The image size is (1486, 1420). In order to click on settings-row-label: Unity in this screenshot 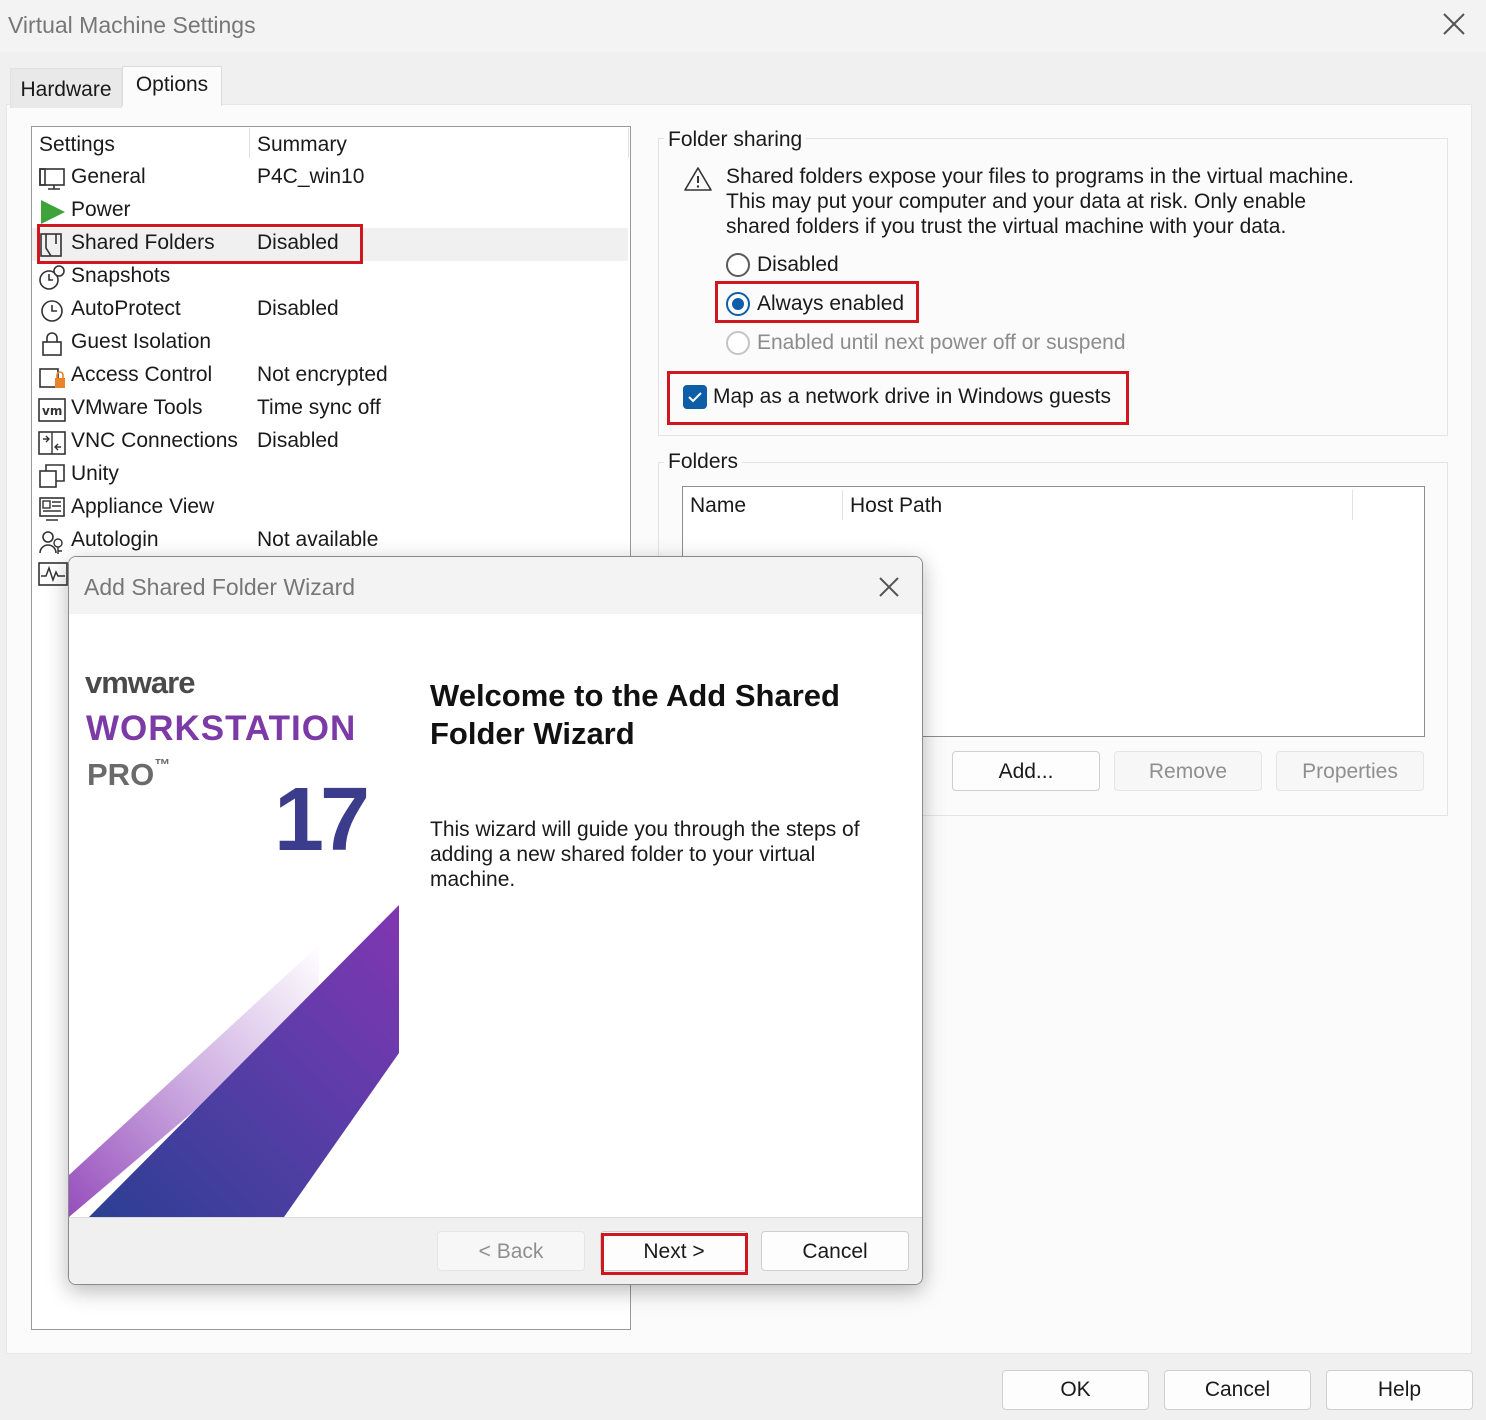, I will do `click(95, 473)`.